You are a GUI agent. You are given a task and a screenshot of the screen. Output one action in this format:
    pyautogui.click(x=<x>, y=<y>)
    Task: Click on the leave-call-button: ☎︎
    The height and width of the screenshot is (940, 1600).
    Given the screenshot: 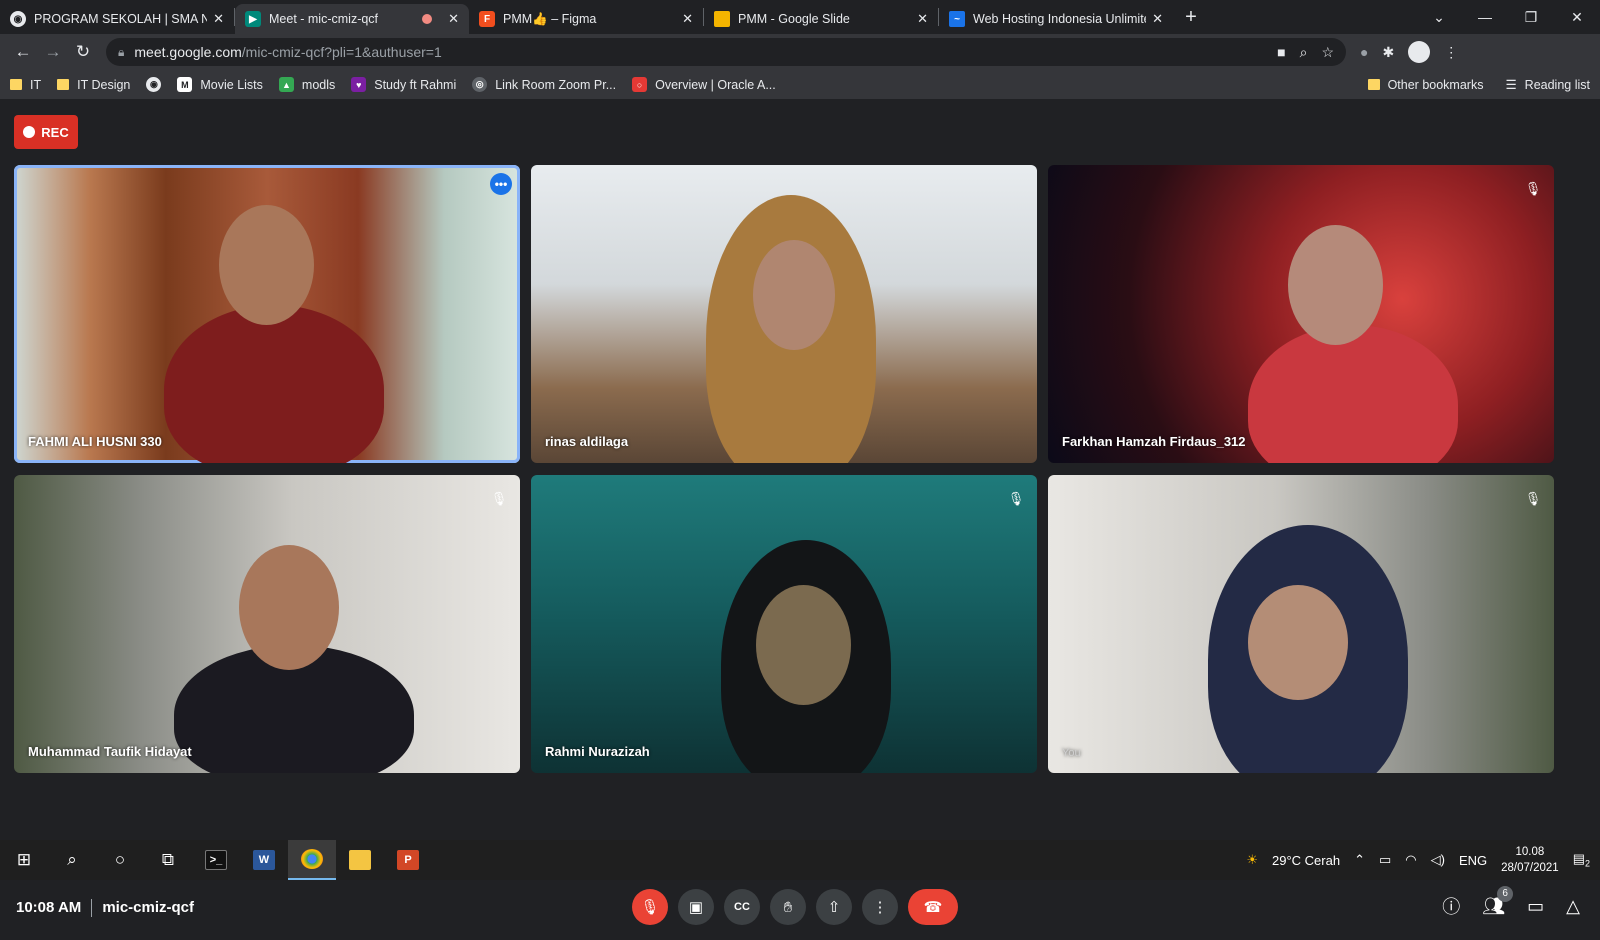 What is the action you would take?
    pyautogui.click(x=933, y=907)
    